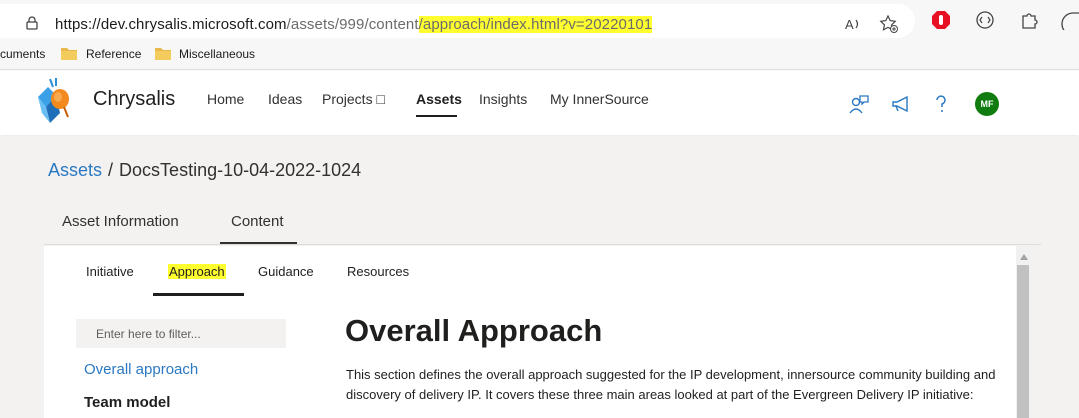 Image resolution: width=1079 pixels, height=418 pixels. Describe the element at coordinates (240, 170) in the screenshot. I see `breadcrumb-current: DocsTesting-10-04-2022-1024` at that location.